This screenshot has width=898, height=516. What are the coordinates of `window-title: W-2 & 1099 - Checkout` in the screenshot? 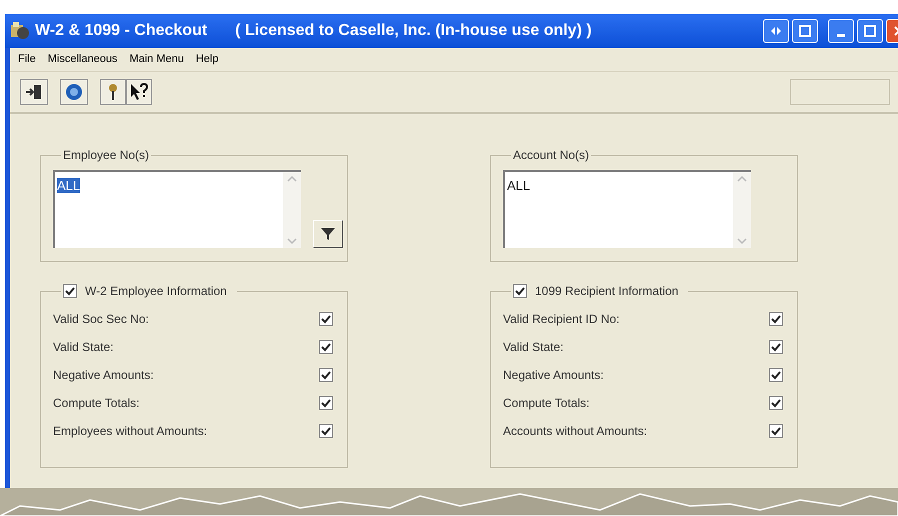 It's located at (121, 31).